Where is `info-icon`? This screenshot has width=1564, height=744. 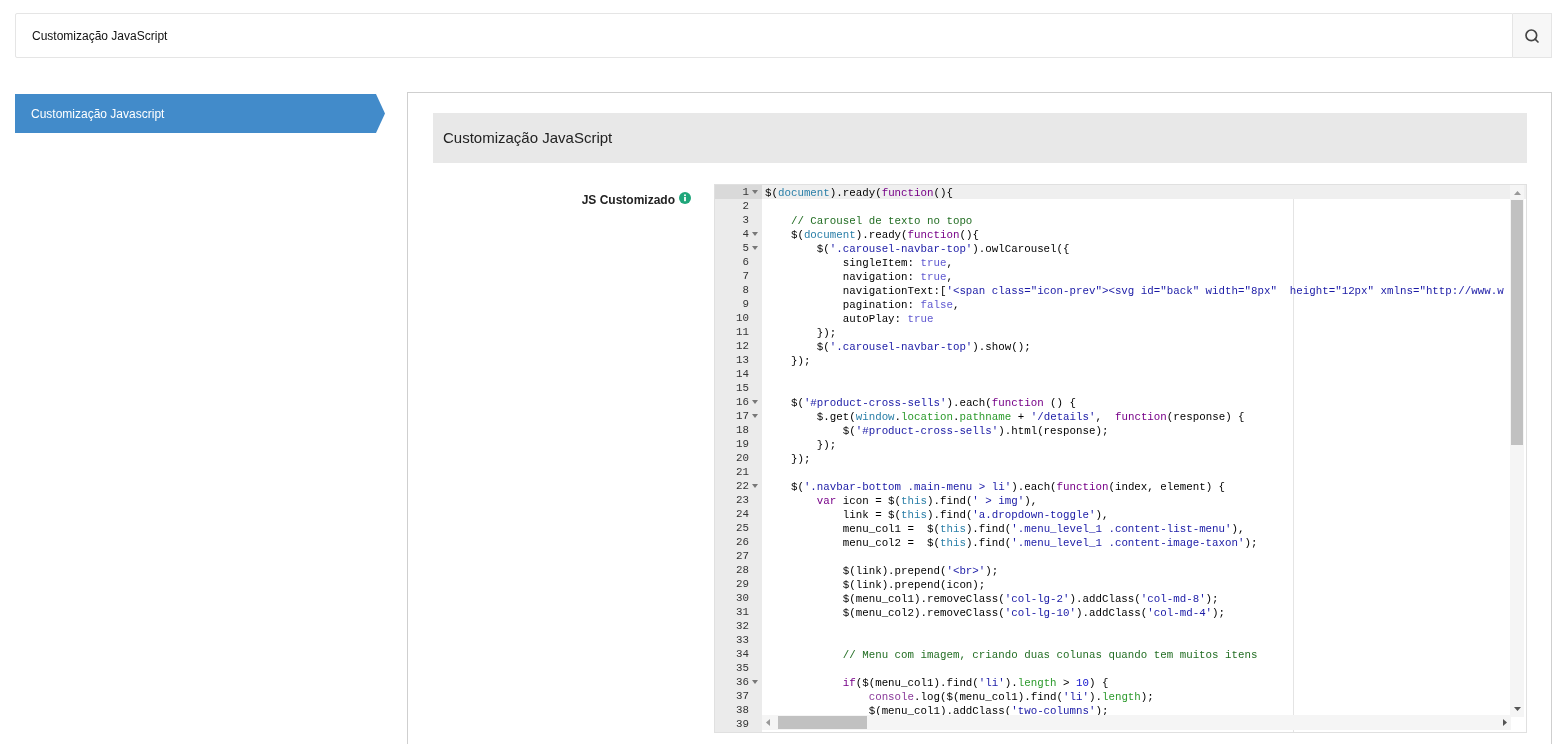 info-icon is located at coordinates (685, 198).